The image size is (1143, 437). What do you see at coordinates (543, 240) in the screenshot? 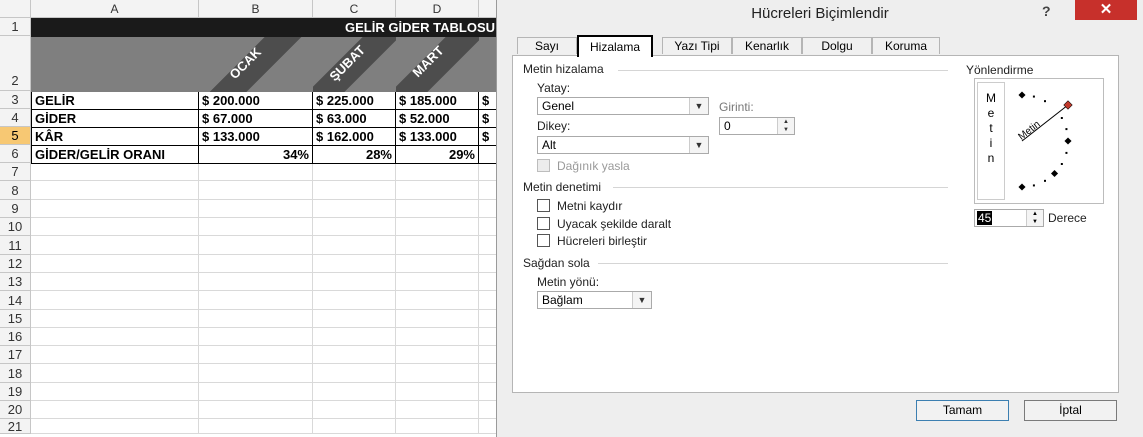
I see `merge-cells-checkbox` at bounding box center [543, 240].